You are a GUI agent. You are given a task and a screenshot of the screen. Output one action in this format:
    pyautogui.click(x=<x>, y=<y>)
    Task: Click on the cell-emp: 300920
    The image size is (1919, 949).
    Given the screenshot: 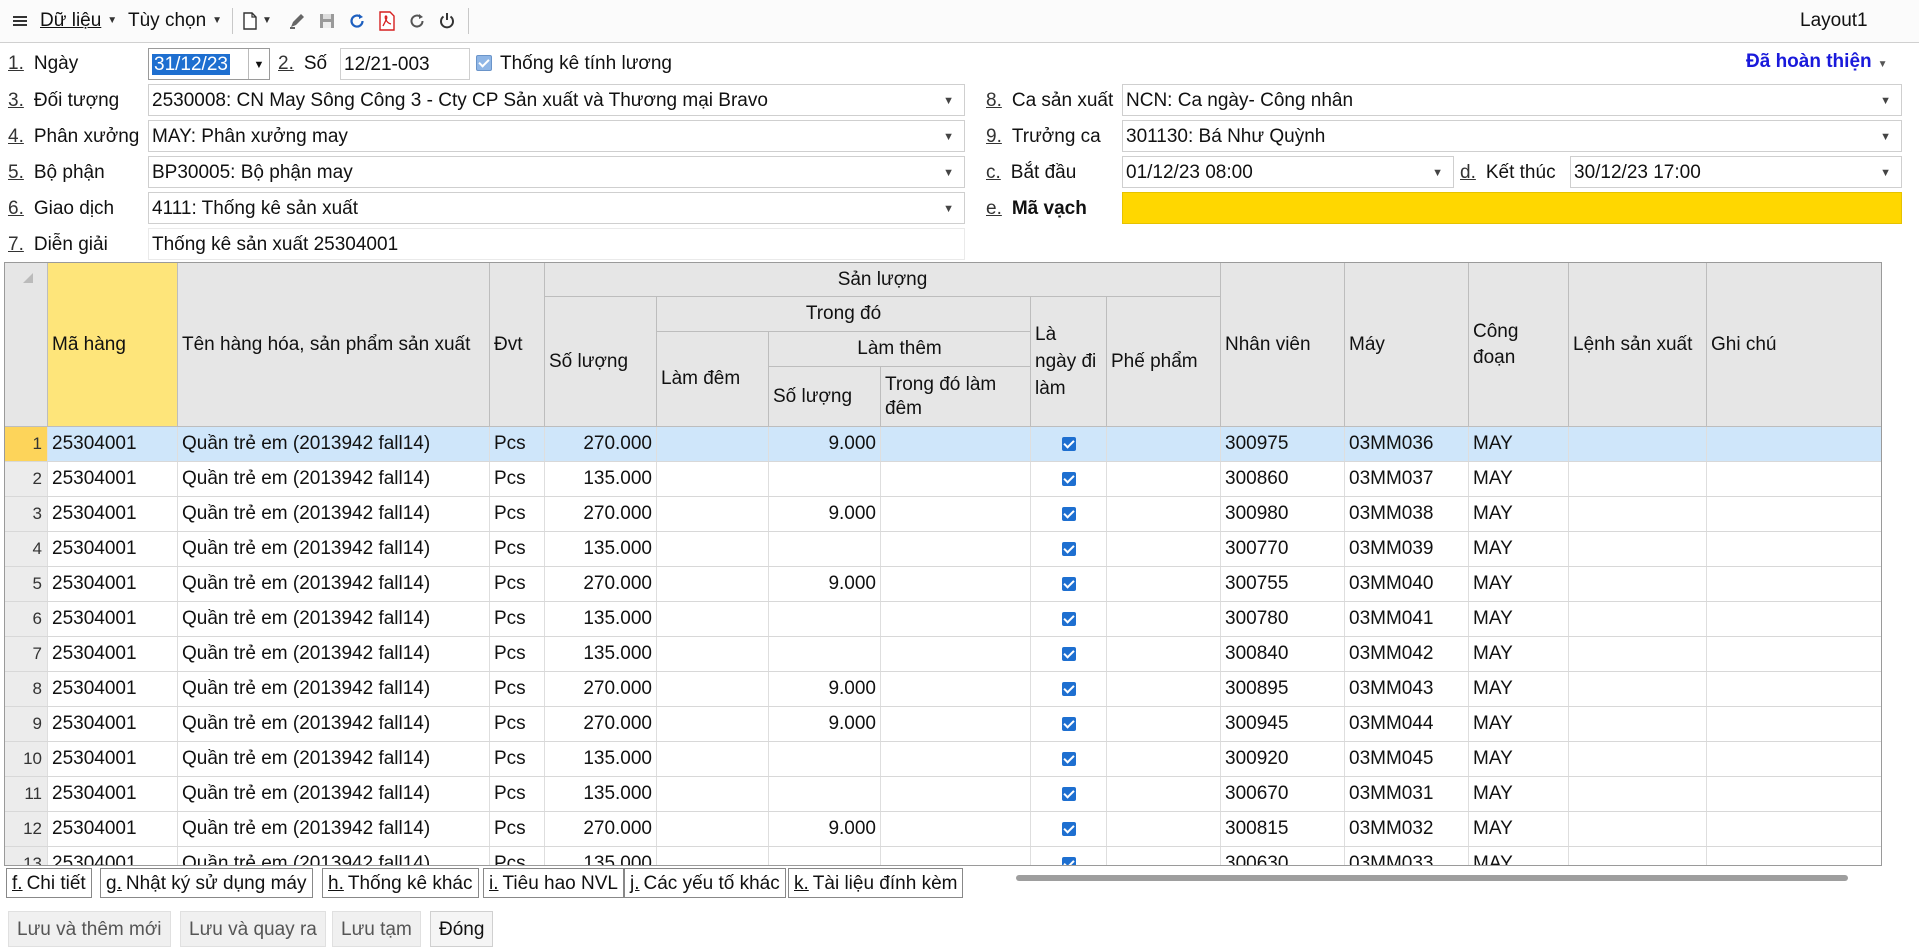 What is the action you would take?
    pyautogui.click(x=1283, y=759)
    